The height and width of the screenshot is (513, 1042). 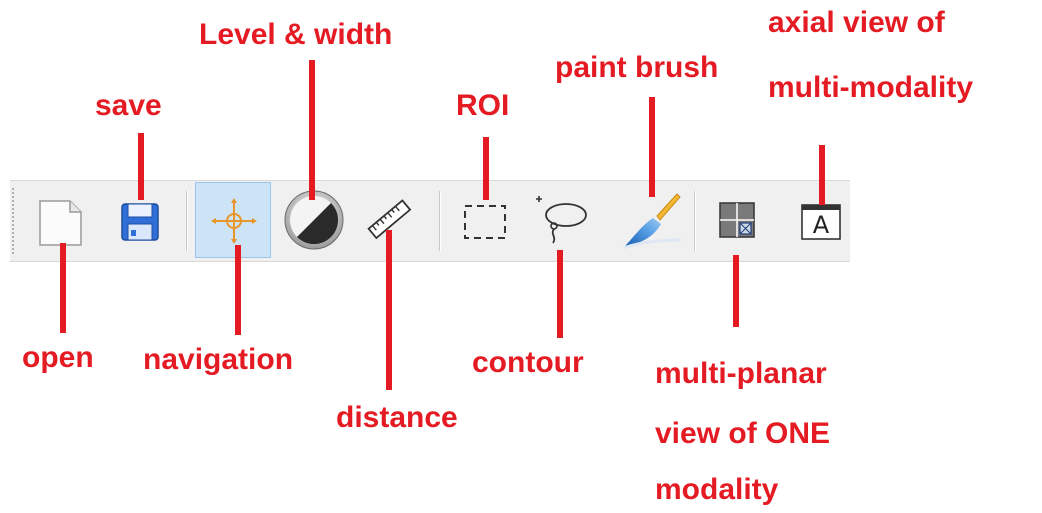 I want to click on multi-planar-button, so click(x=737, y=220).